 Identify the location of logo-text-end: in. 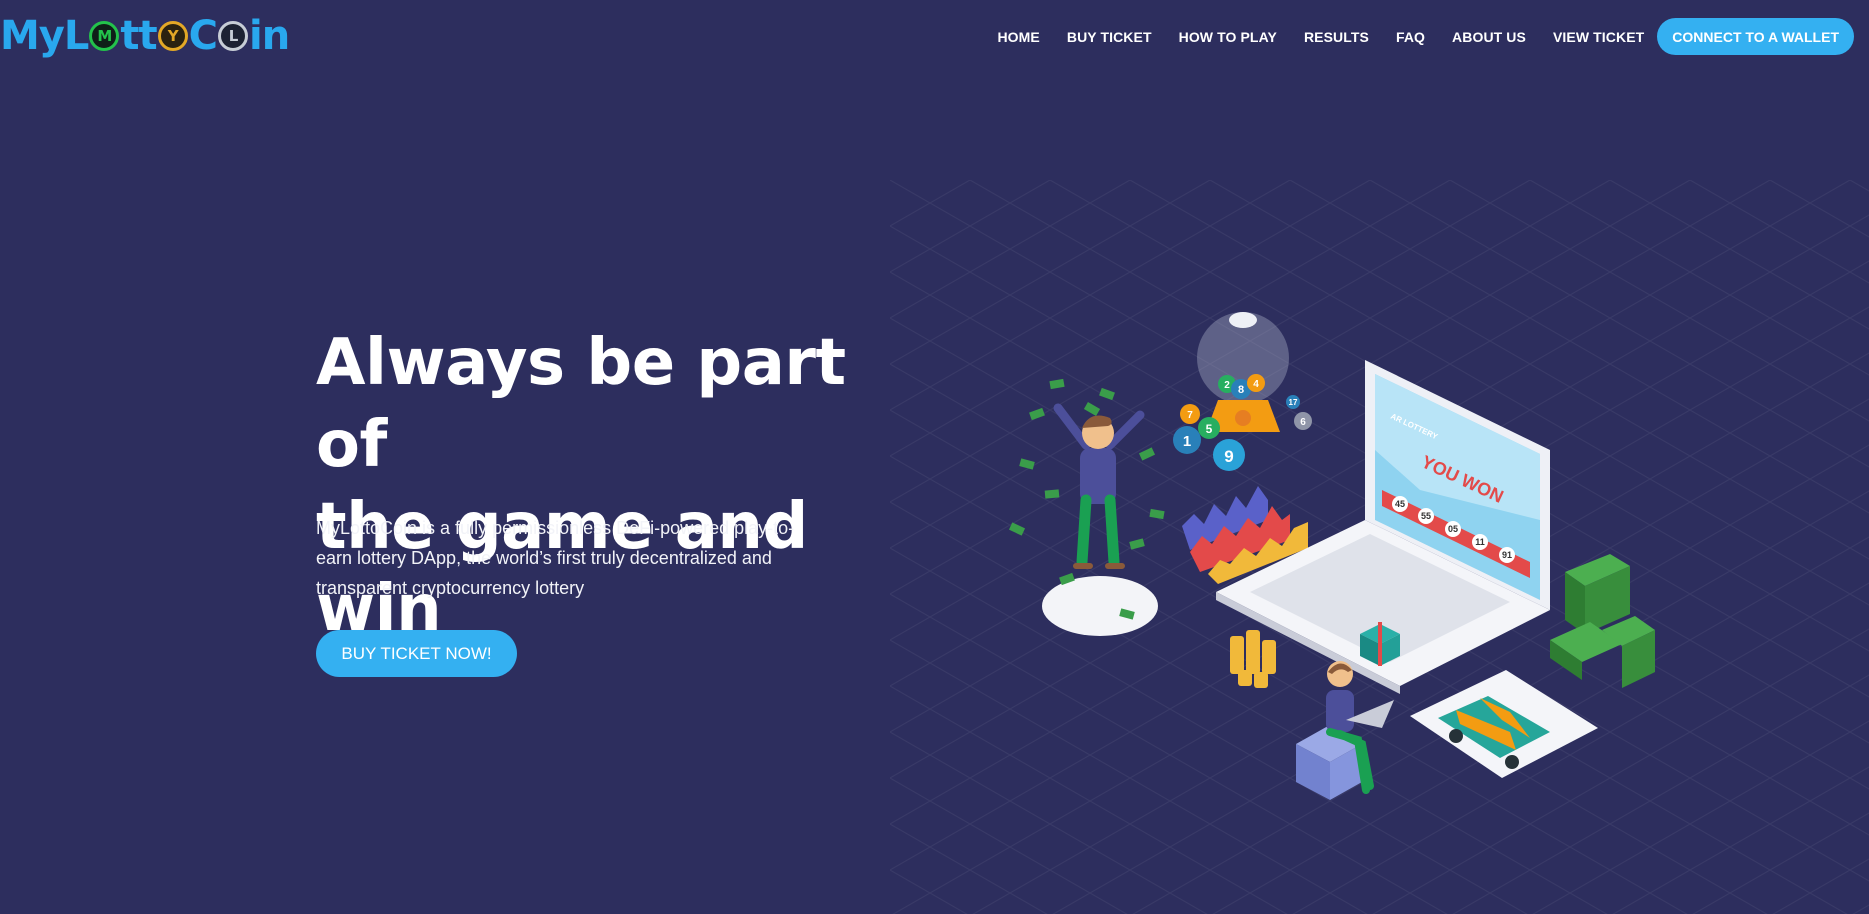
(269, 36).